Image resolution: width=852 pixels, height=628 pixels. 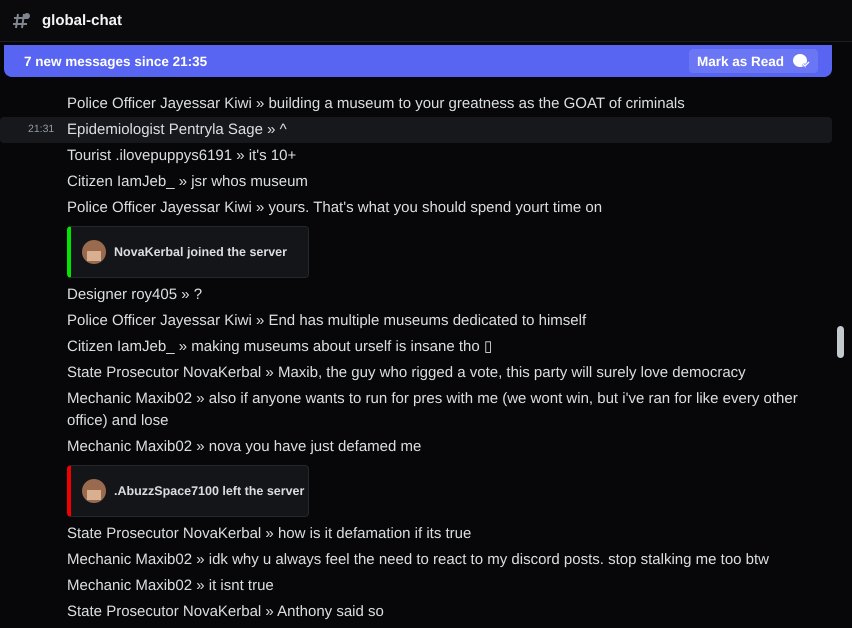 What do you see at coordinates (82, 20) in the screenshot?
I see `channel-name: global-chat` at bounding box center [82, 20].